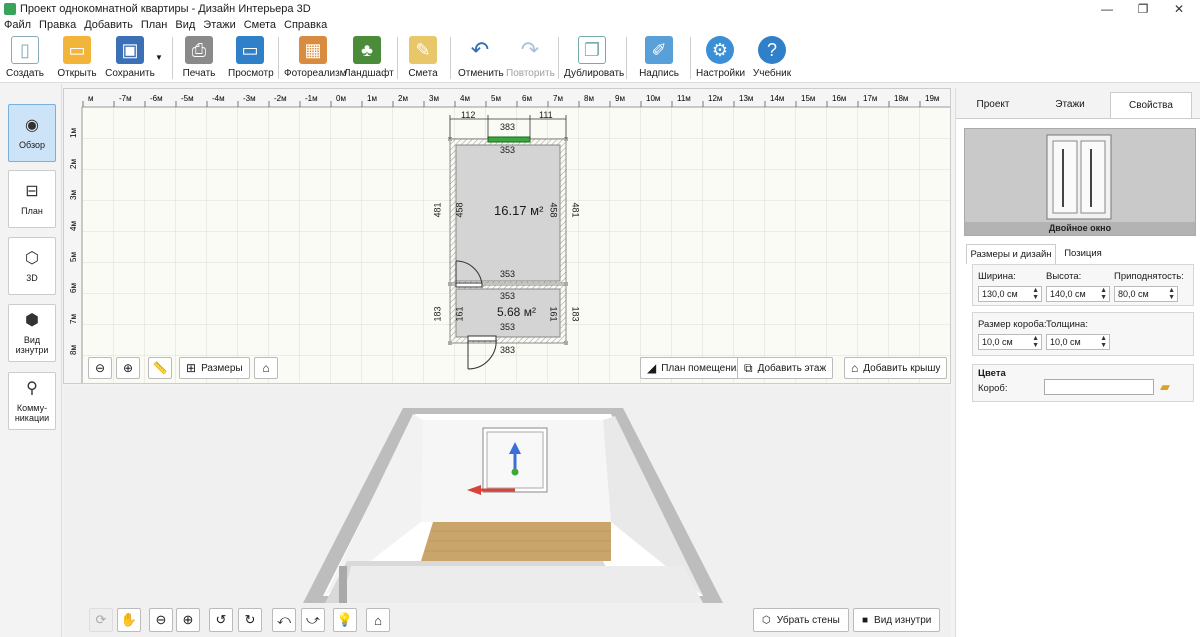 The height and width of the screenshot is (637, 1200). I want to click on sidebar-item-communications: ⚲ Комму-никации, so click(32, 401).